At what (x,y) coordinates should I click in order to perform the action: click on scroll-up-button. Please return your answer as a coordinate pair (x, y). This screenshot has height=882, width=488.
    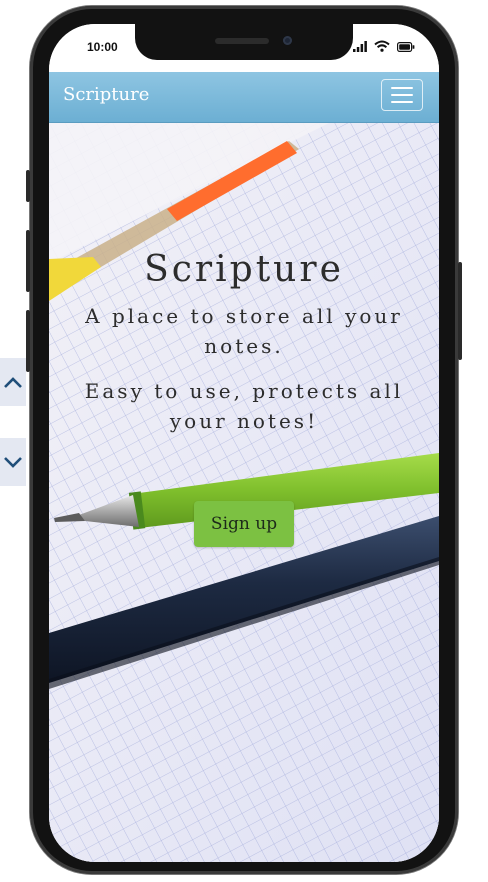
    Looking at the image, I should click on (13, 382).